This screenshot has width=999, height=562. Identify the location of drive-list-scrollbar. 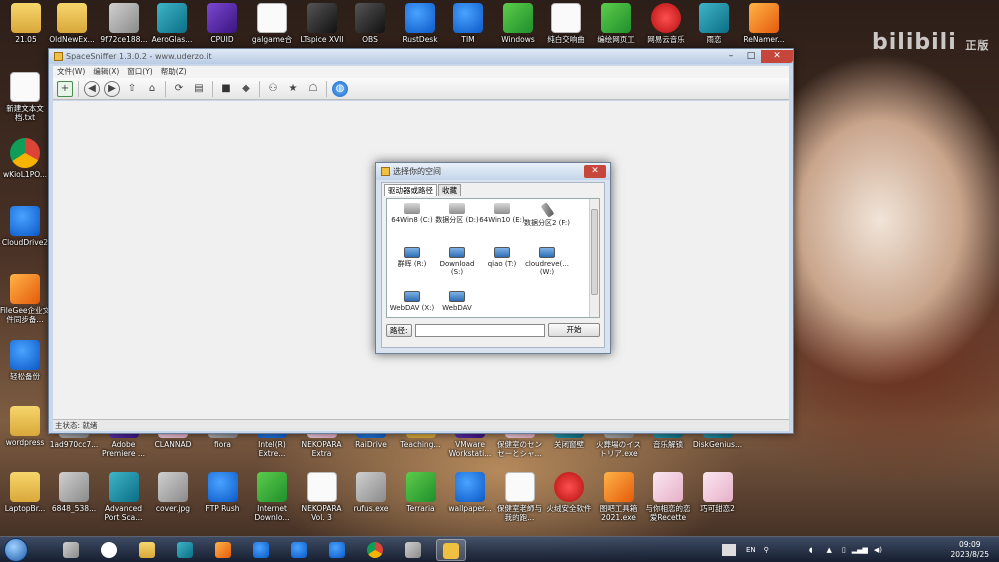
(594, 258).